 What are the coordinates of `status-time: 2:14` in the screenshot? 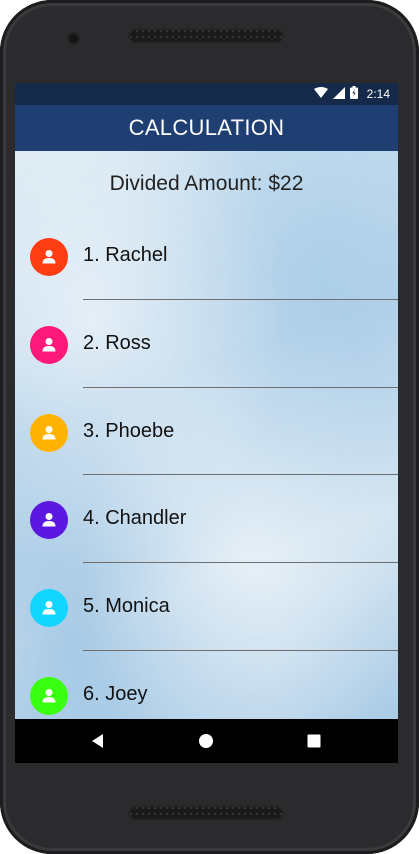 It's located at (378, 94).